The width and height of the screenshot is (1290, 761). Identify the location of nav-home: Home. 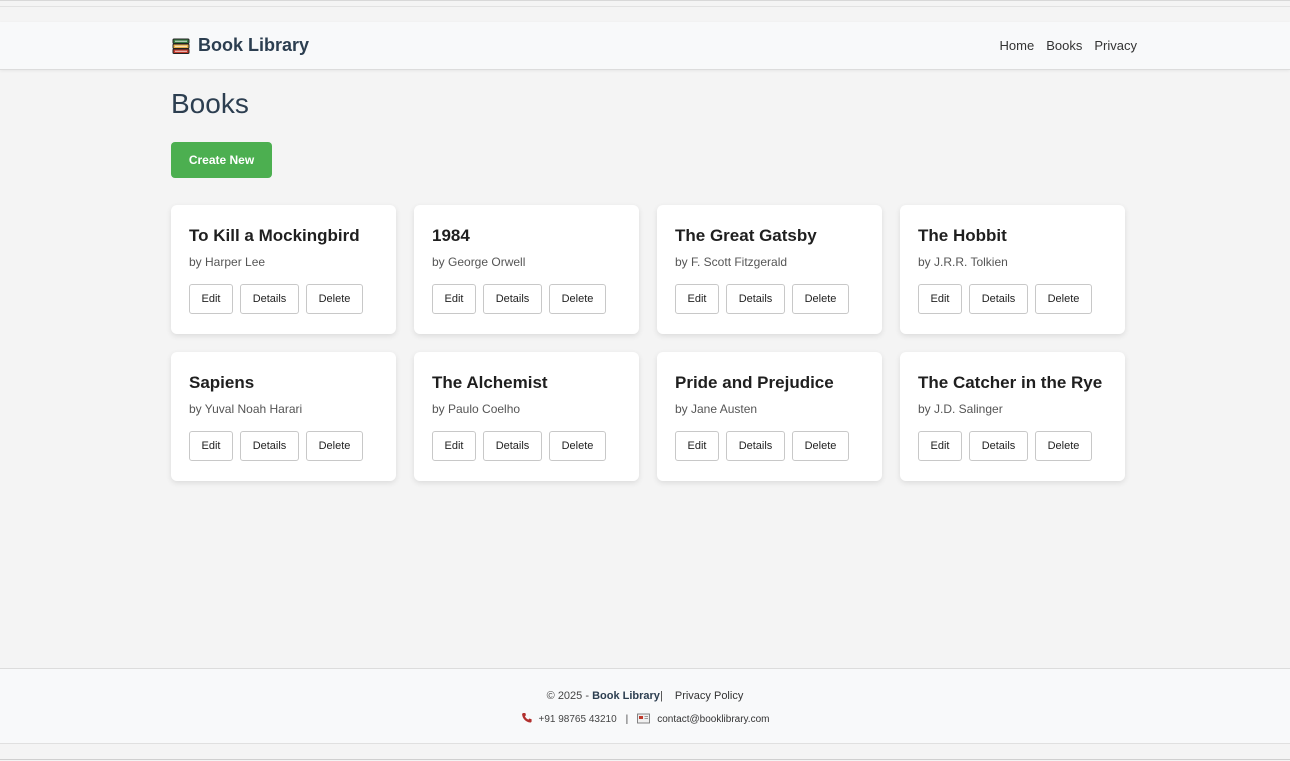
(1017, 45).